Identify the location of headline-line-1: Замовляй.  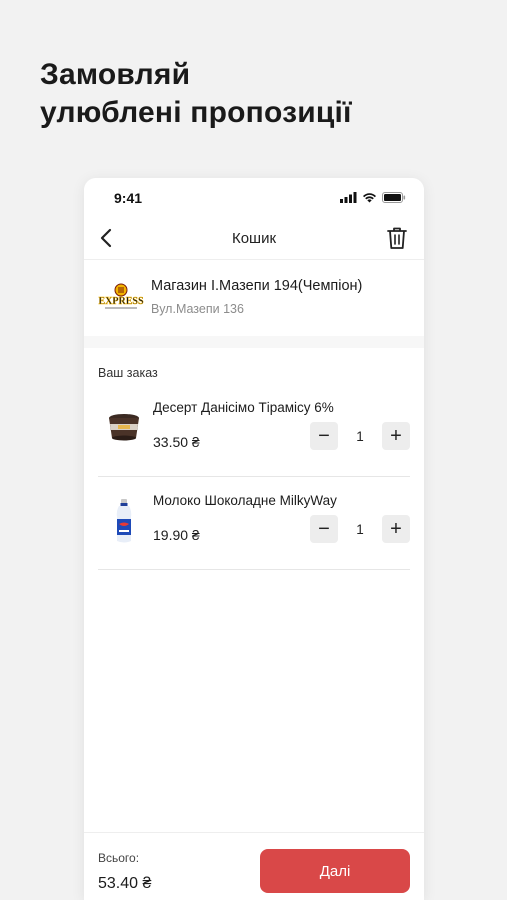
(115, 74).